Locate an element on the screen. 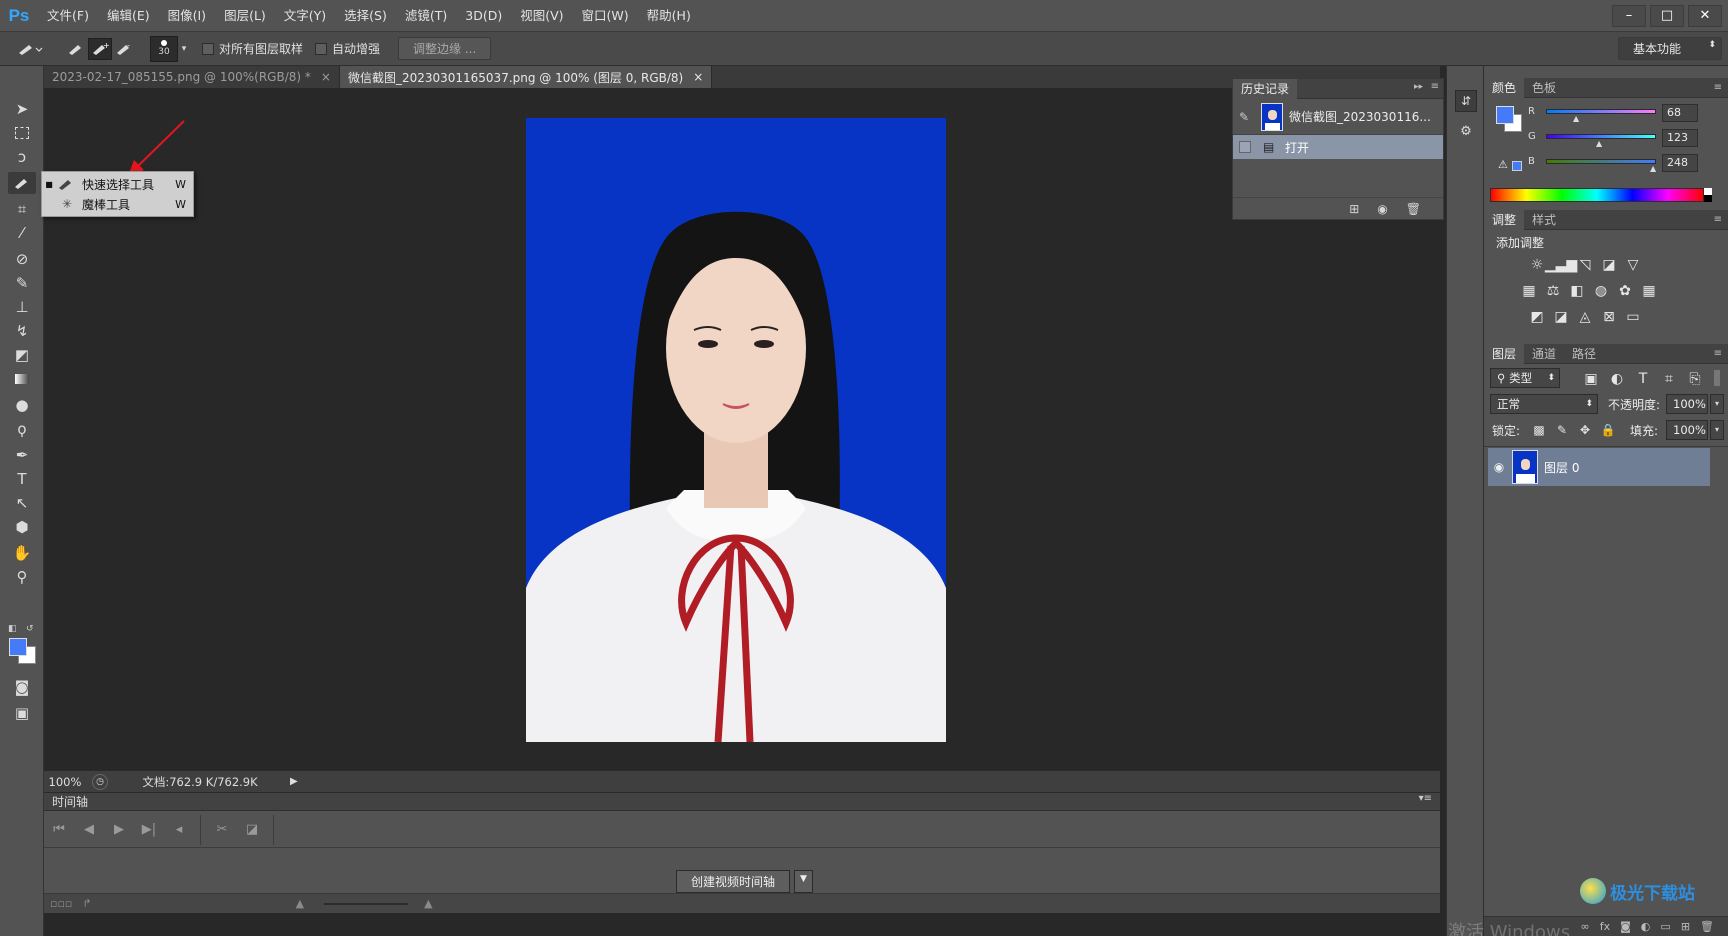 The height and width of the screenshot is (936, 1728). shape-layer-filter-icon: ⌗ is located at coordinates (1669, 379).